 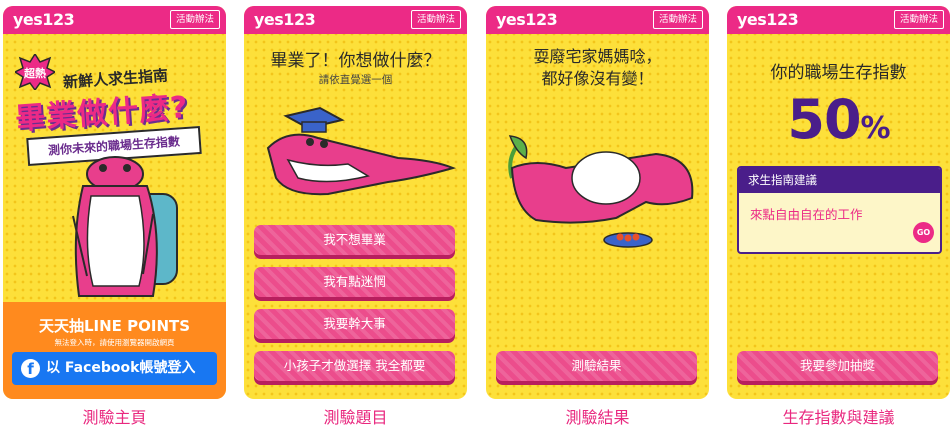 What do you see at coordinates (597, 56) in the screenshot?
I see `result-line-1: 耍廢宅家媽媽唸，` at bounding box center [597, 56].